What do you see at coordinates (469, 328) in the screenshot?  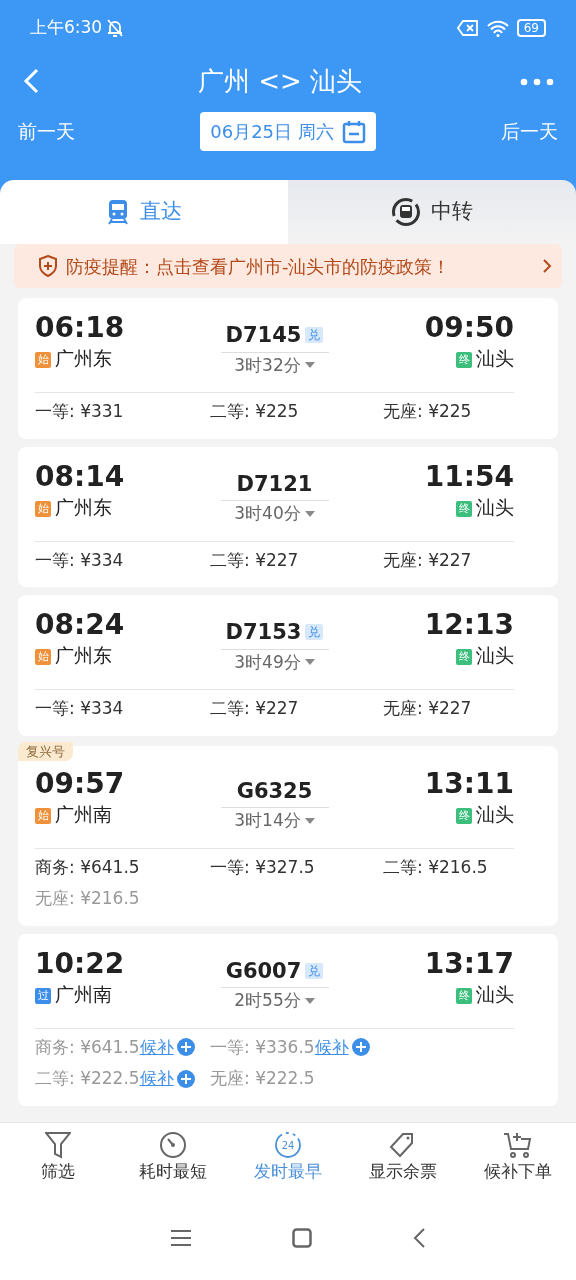 I see `arrival-time: 09:50` at bounding box center [469, 328].